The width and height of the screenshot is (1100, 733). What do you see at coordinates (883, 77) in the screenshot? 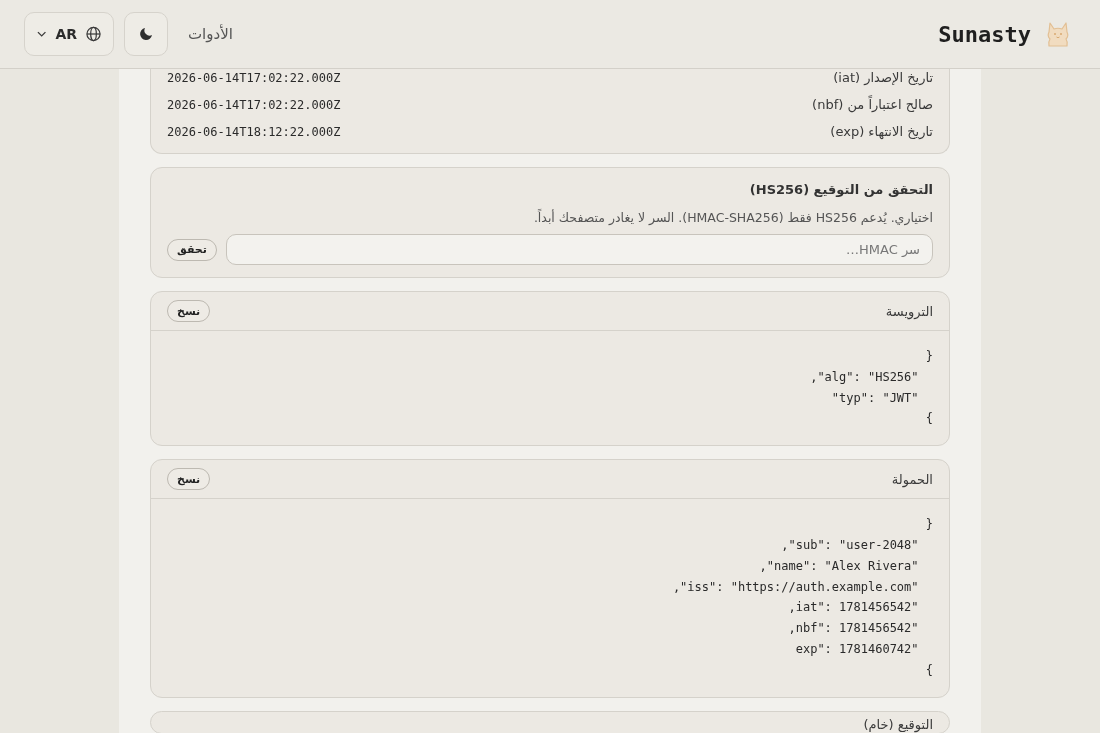
I see `claim-label: تاريخ الإصدار (iat)` at bounding box center [883, 77].